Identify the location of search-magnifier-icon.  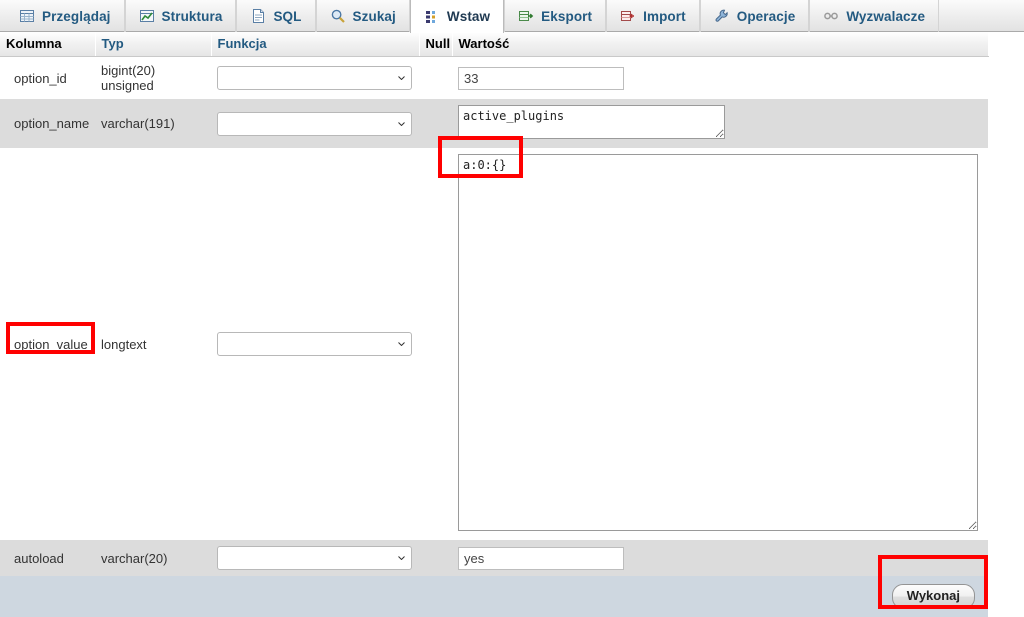
(338, 16).